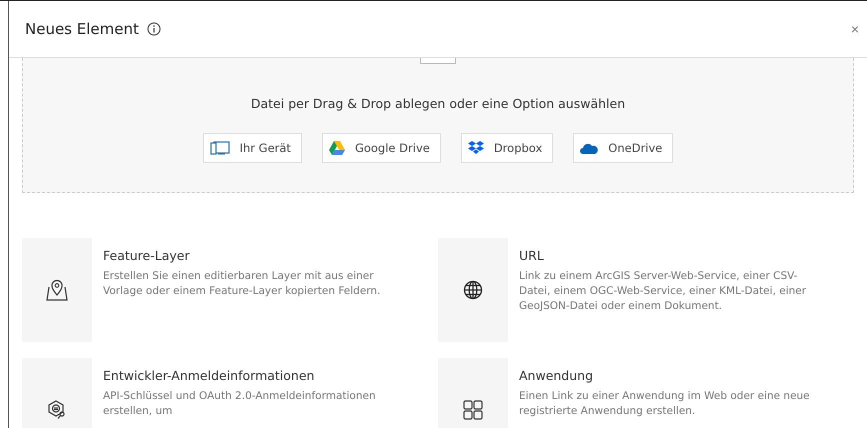  I want to click on cloud-icon, so click(589, 148).